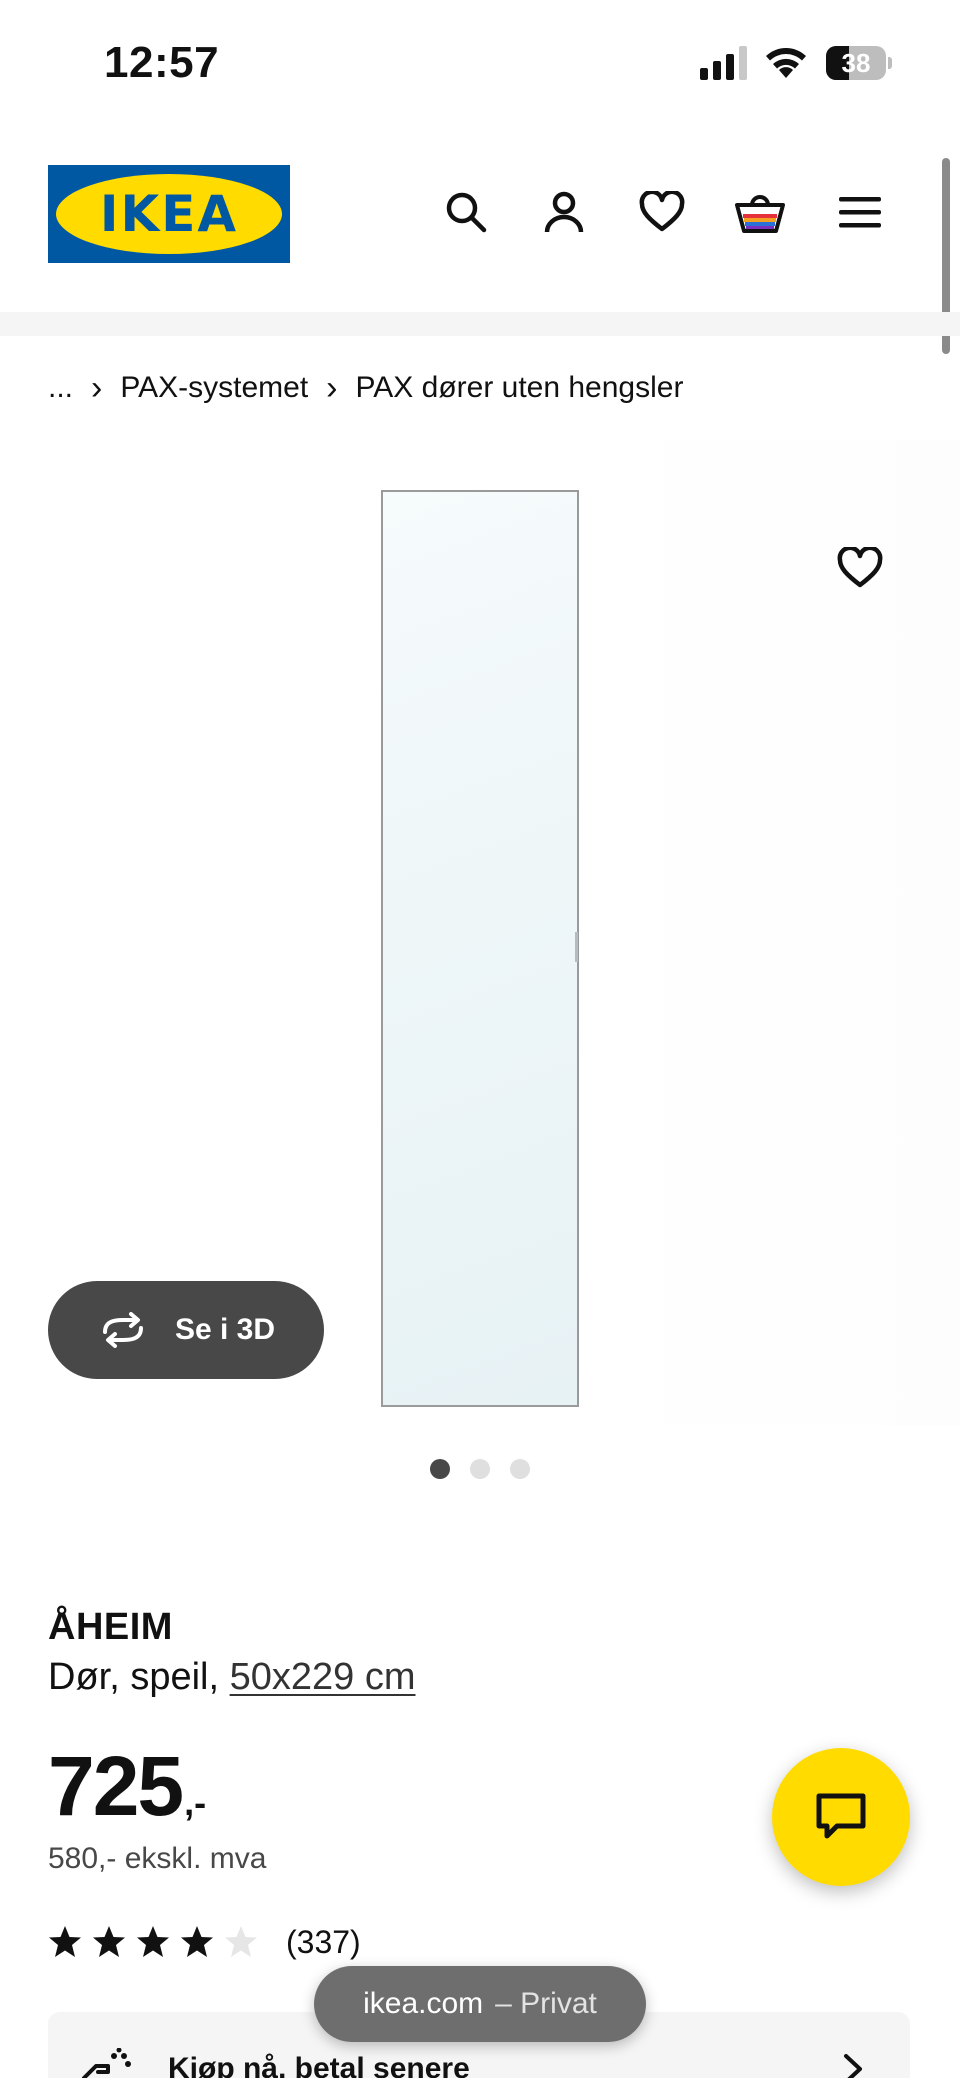 The height and width of the screenshot is (2078, 960). Describe the element at coordinates (480, 64) in the screenshot. I see `status-bar: 12:57 38` at that location.